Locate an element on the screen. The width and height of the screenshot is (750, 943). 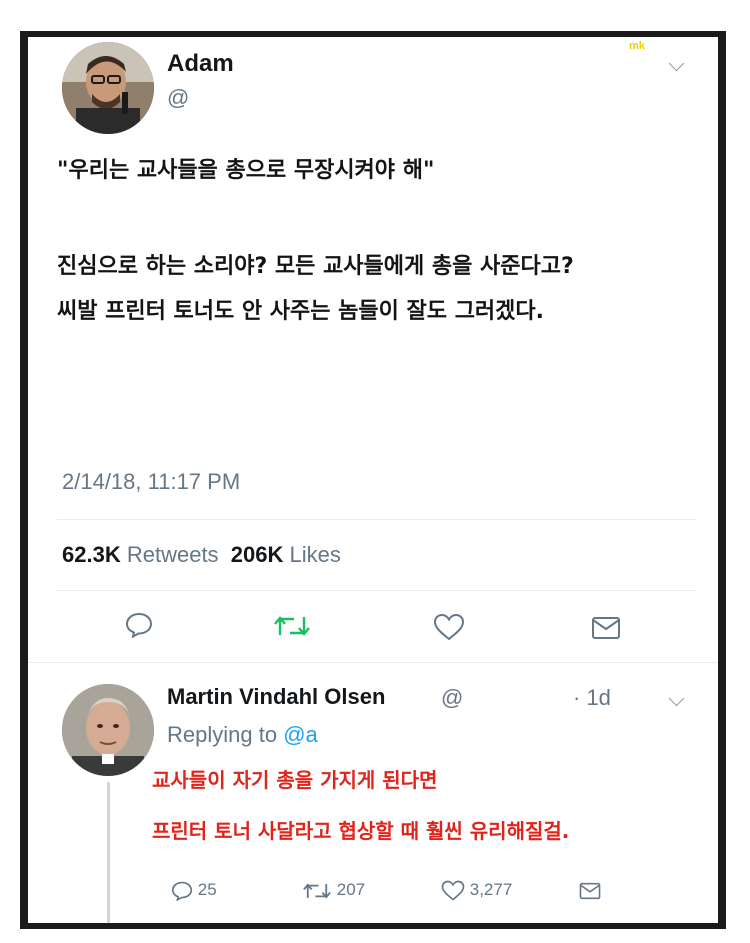
reply-dm-button is located at coordinates (590, 890).